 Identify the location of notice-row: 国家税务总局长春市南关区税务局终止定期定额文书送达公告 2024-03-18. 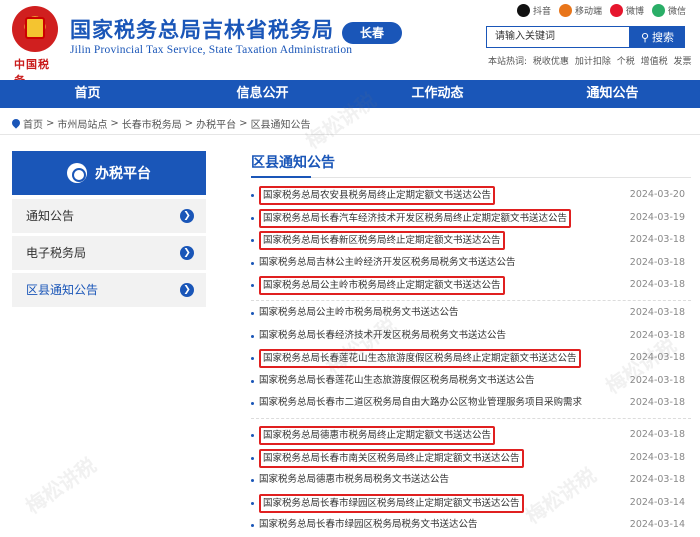
(471, 458).